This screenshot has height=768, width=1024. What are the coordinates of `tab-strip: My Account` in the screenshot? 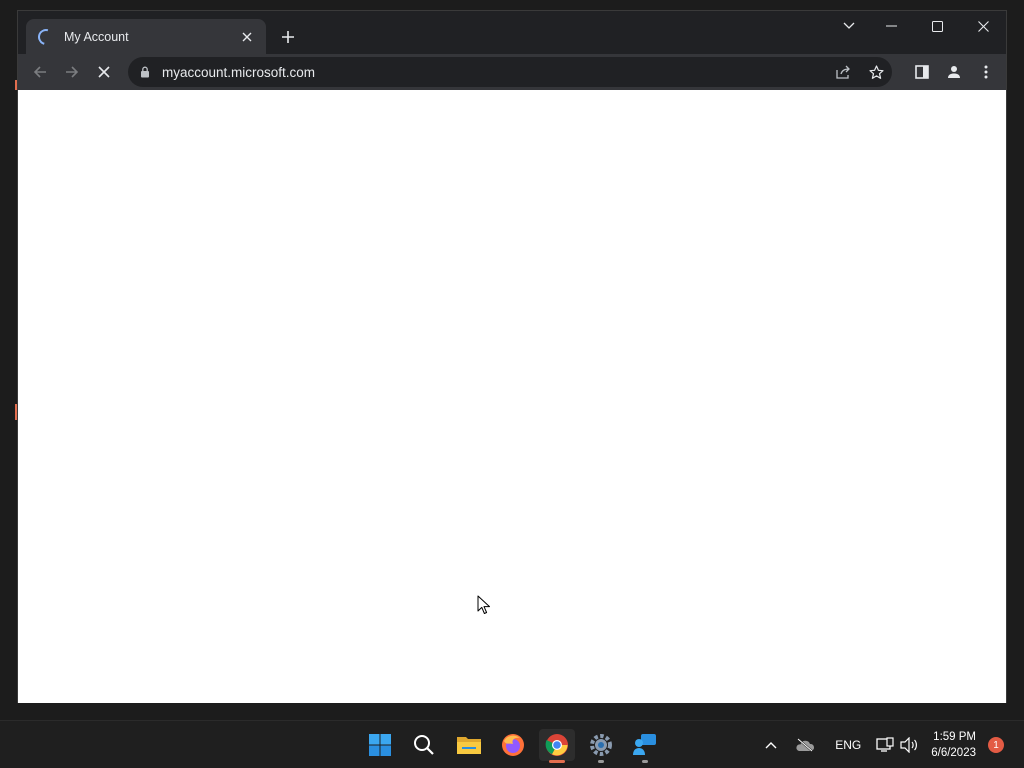 It's located at (512, 32).